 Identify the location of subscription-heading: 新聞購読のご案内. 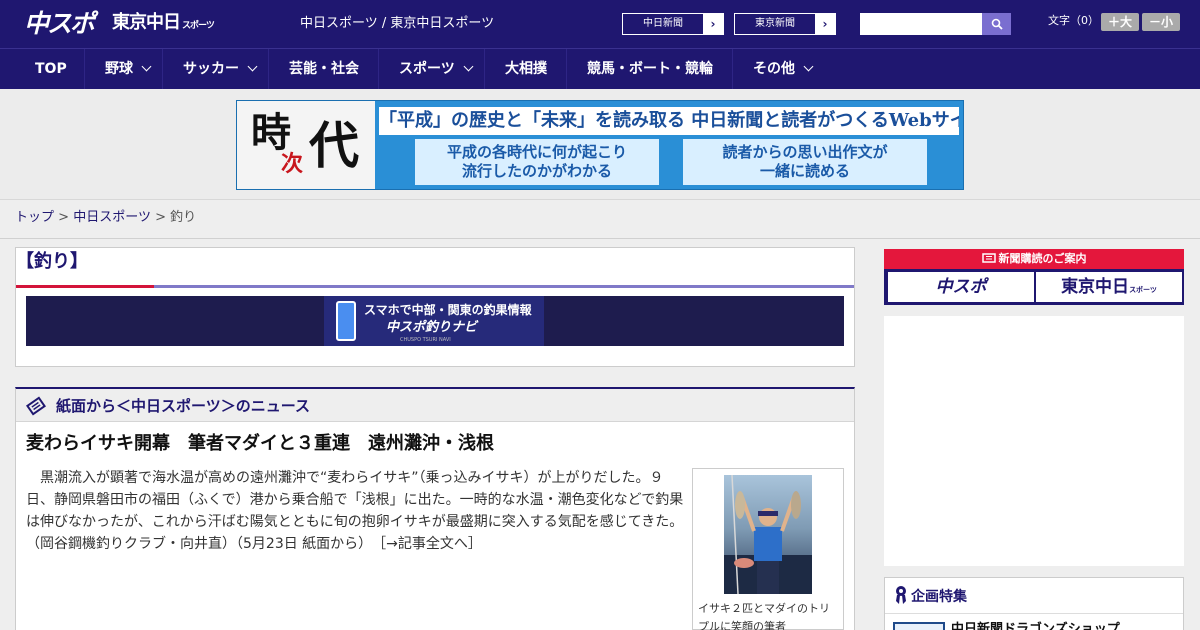
(1034, 259).